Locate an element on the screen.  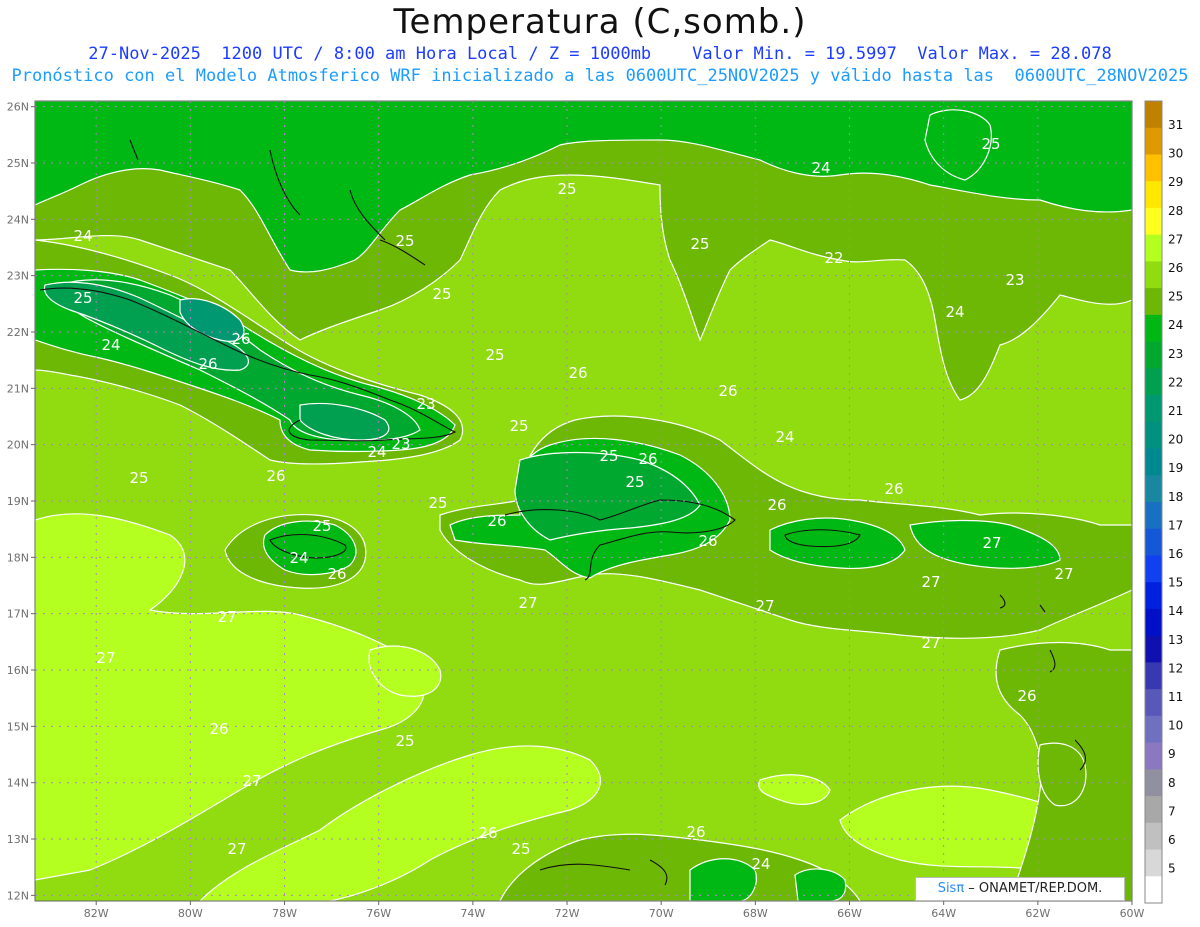
lat-tick-label: 26N is located at coordinates (18, 107).